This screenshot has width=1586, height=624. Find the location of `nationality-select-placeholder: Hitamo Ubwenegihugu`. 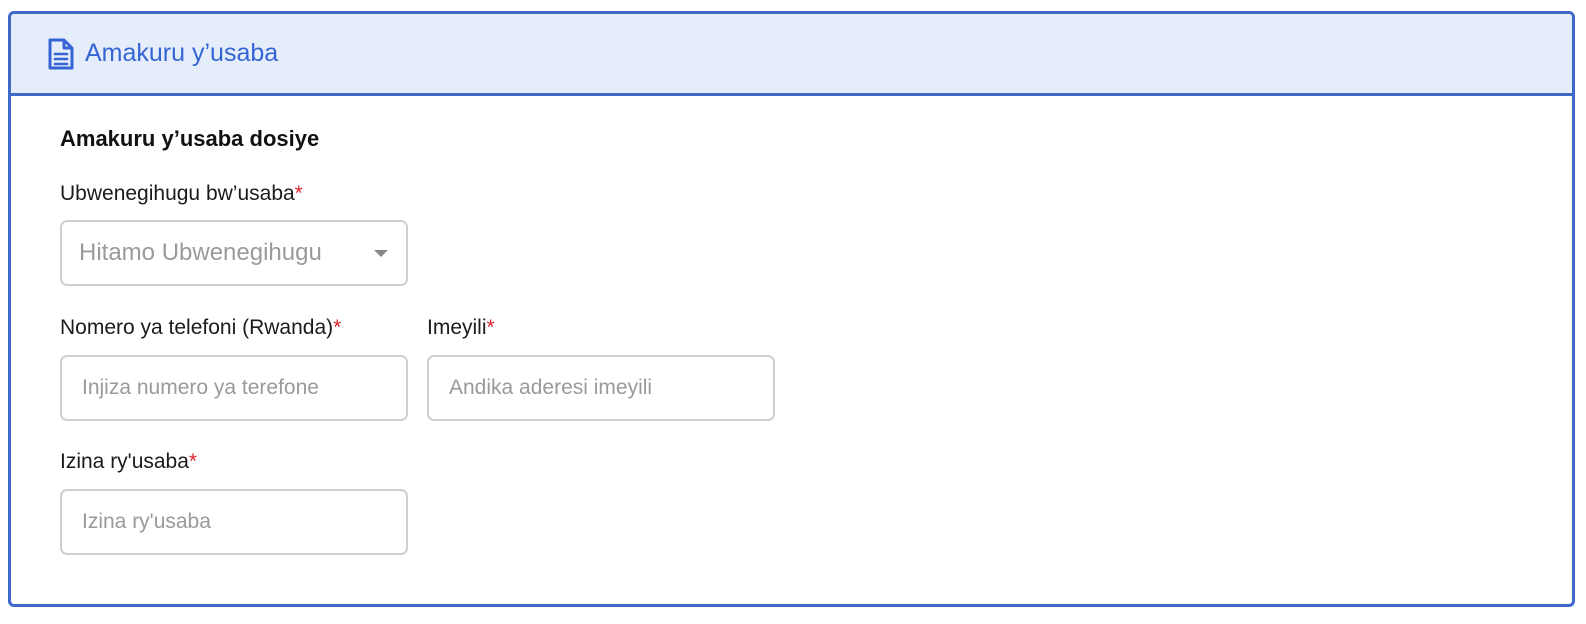

nationality-select-placeholder: Hitamo Ubwenegihugu is located at coordinates (200, 252).